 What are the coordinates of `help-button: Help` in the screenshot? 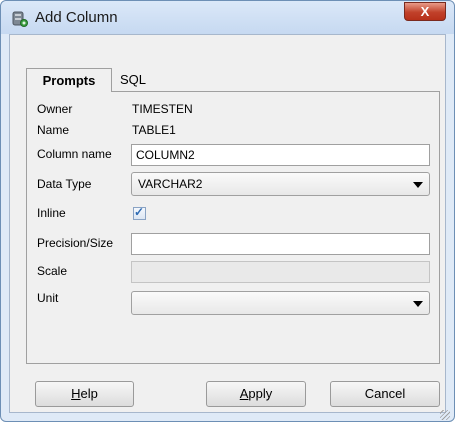 It's located at (84, 394).